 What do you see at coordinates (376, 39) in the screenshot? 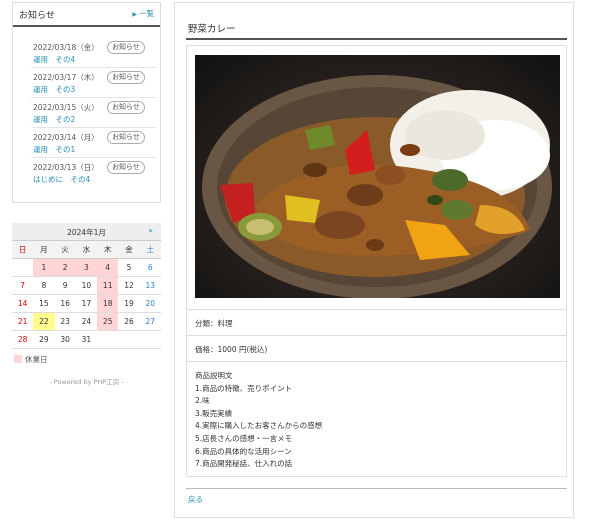
I see `title-divider` at bounding box center [376, 39].